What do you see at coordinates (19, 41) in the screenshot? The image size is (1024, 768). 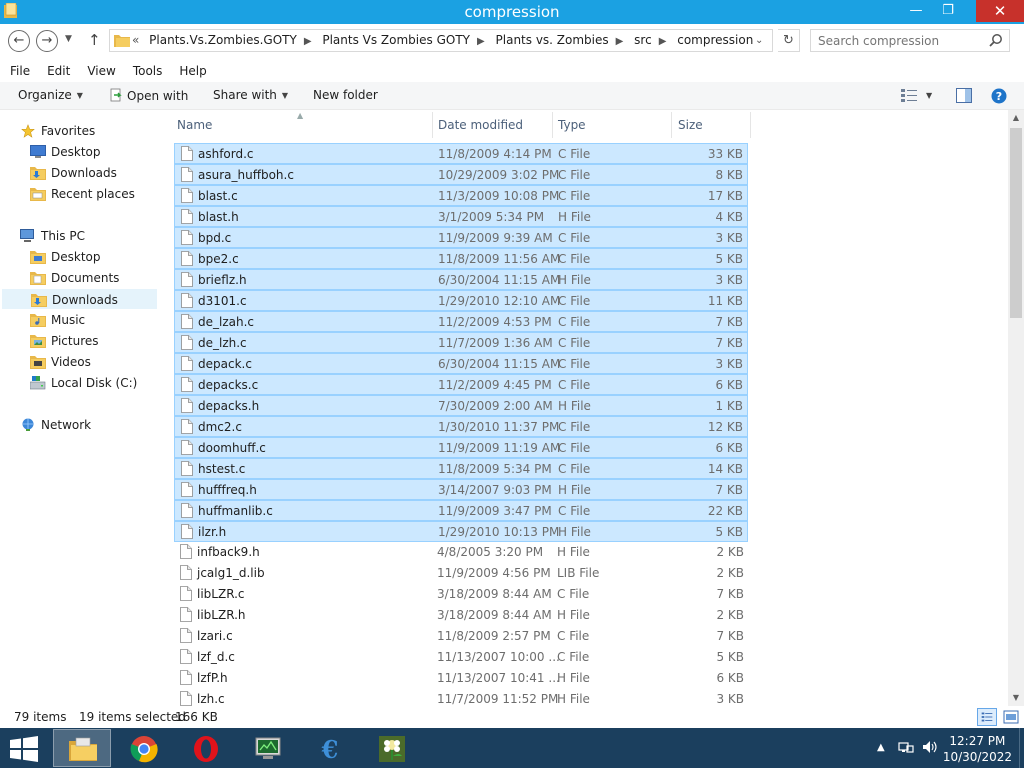 I see `back-button: ←` at bounding box center [19, 41].